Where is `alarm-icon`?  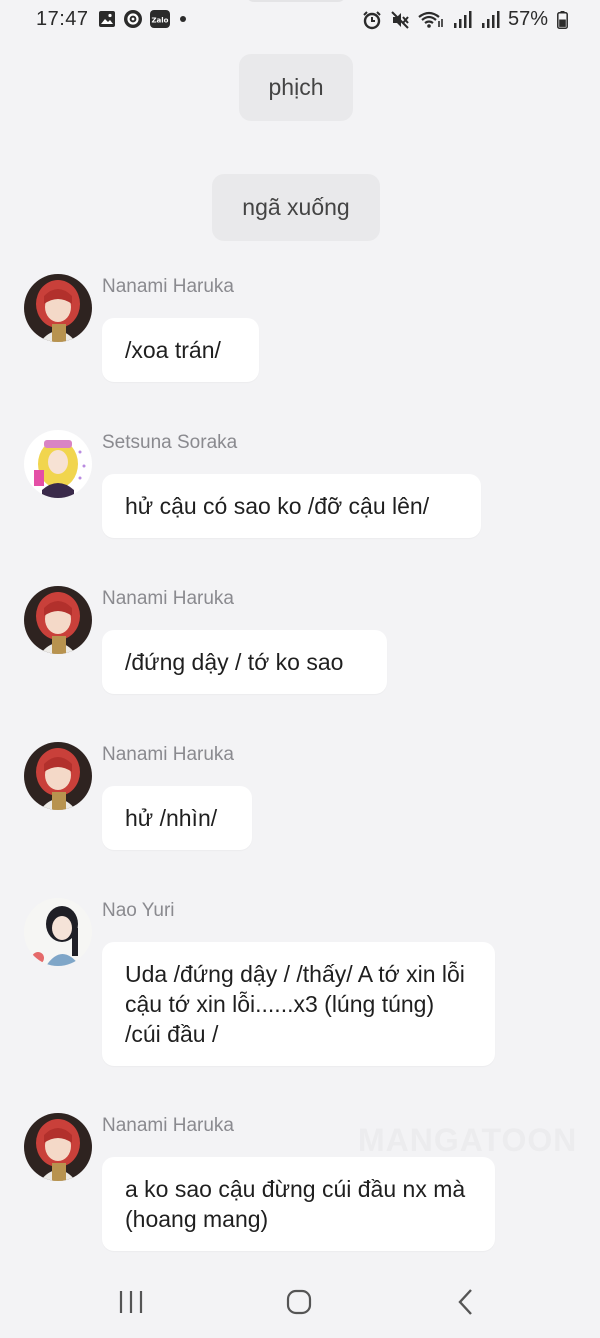 alarm-icon is located at coordinates (372, 20).